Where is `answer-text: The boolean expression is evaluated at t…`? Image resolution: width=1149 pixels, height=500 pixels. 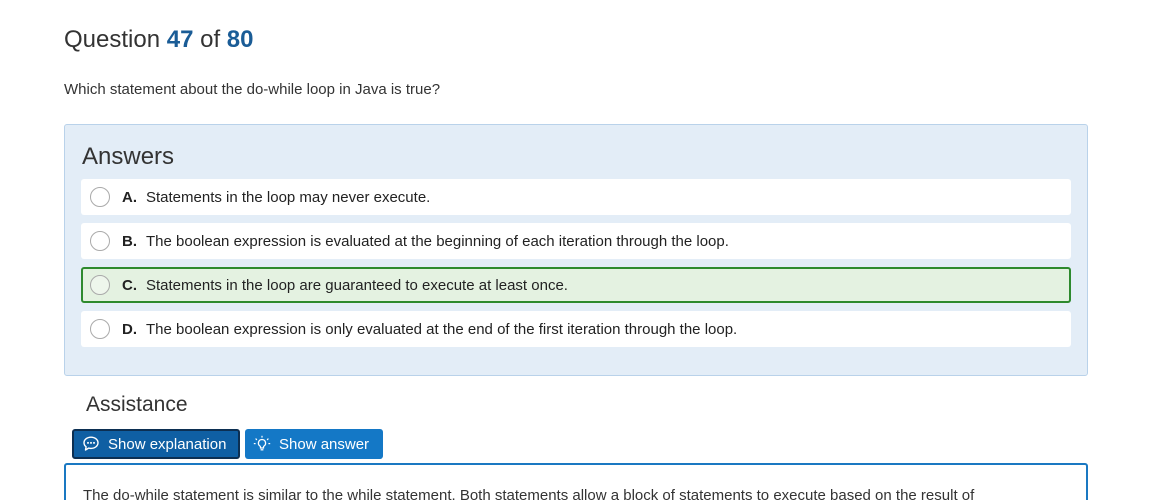 answer-text: The boolean expression is evaluated at t… is located at coordinates (437, 241).